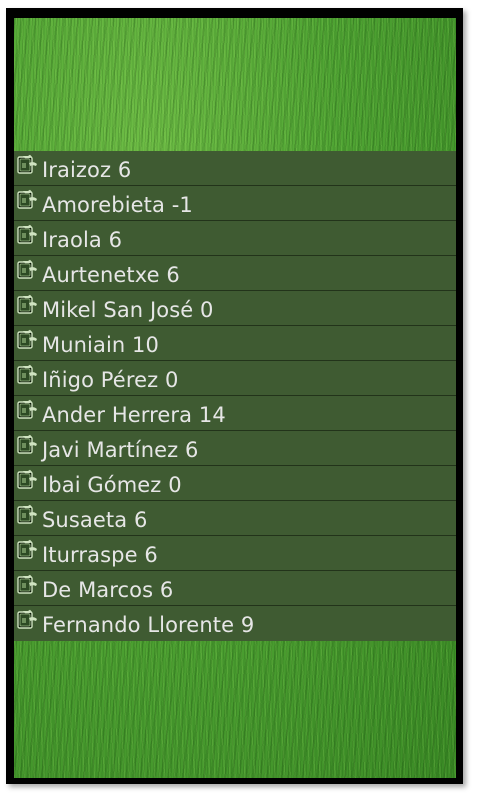 This screenshot has height=800, width=480. What do you see at coordinates (235, 483) in the screenshot?
I see `list-item: Ibai Gómez 0` at bounding box center [235, 483].